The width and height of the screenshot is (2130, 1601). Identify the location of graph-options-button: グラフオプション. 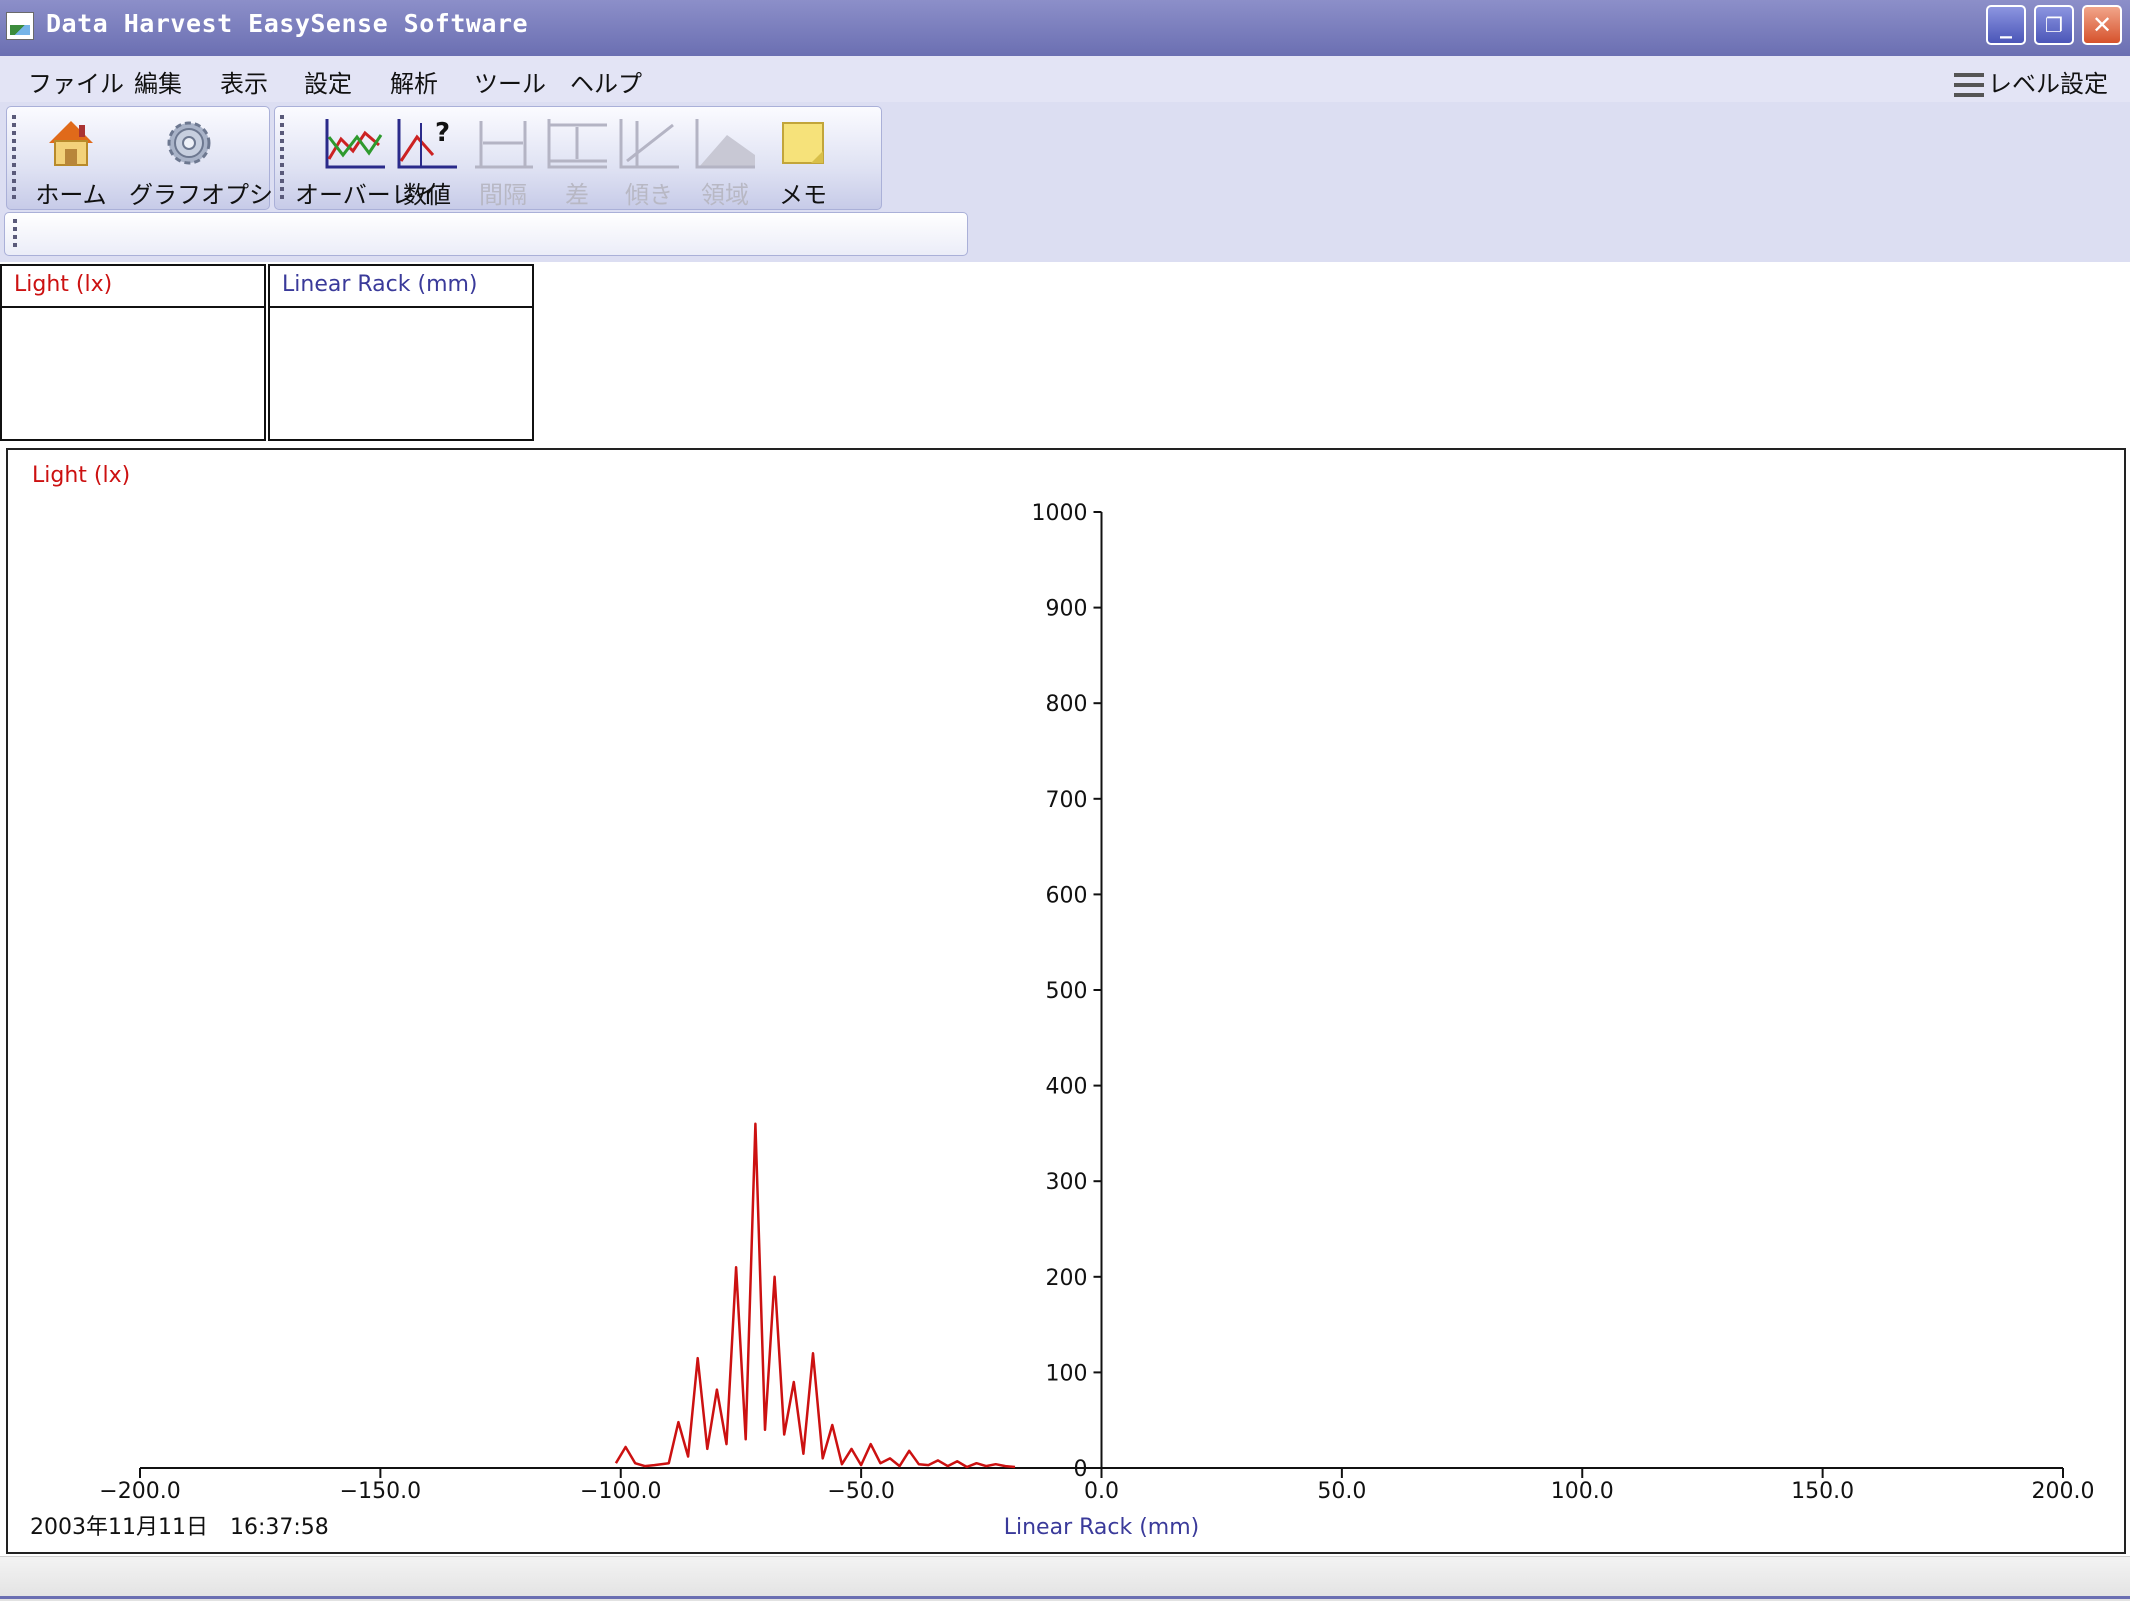
(225, 160).